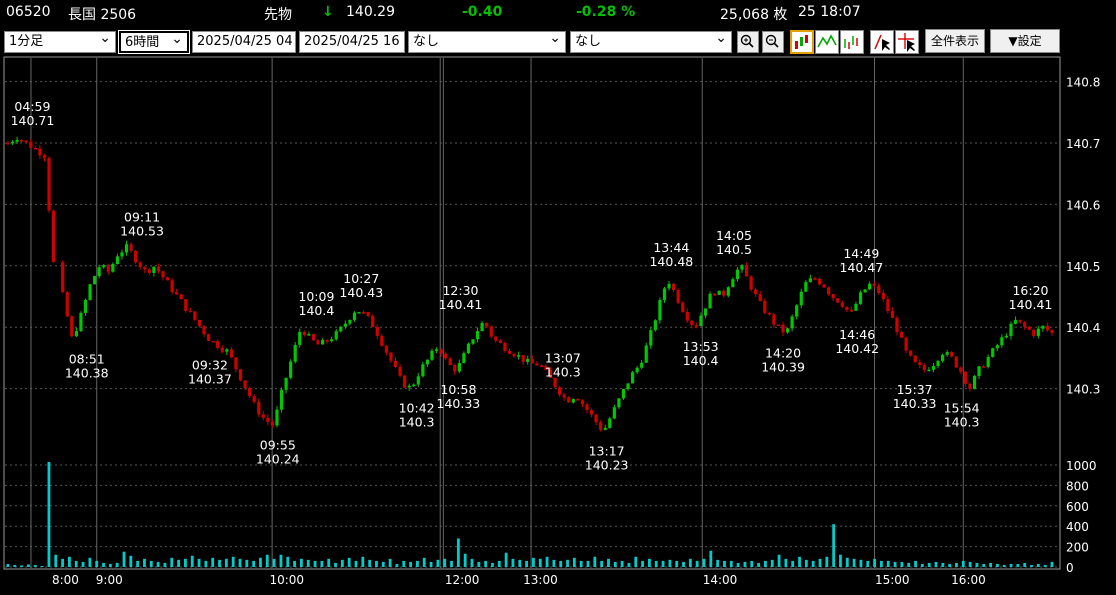  I want to click on zoom-out-icon, so click(773, 42).